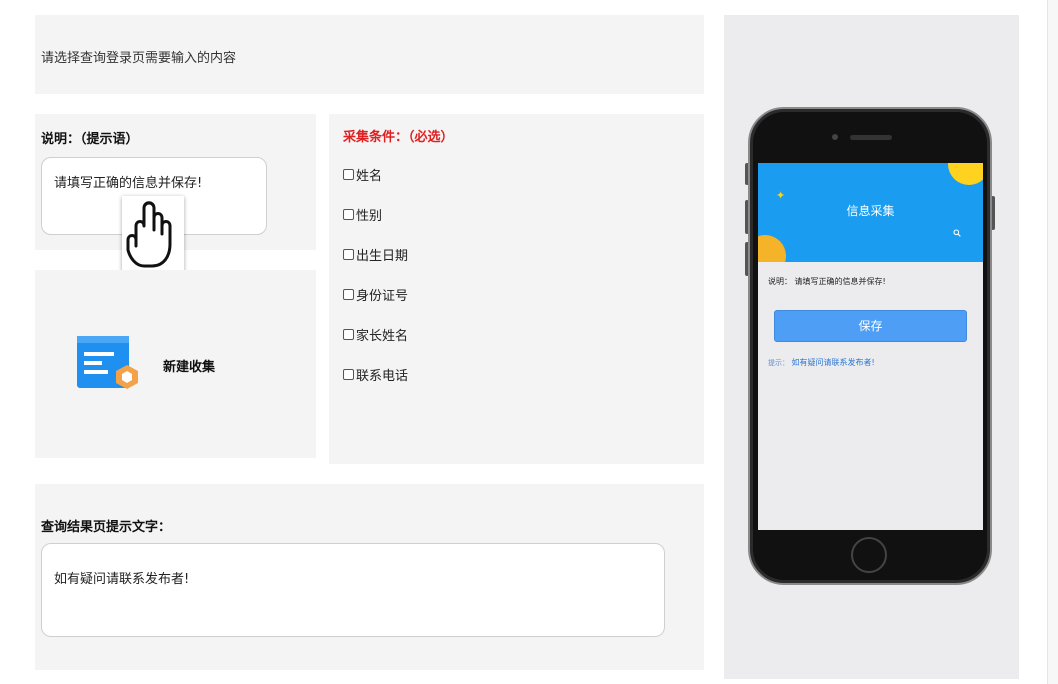 Image resolution: width=1058 pixels, height=684 pixels. Describe the element at coordinates (369, 54) in the screenshot. I see `query-login-panel: 请选择查询登录页需要输入的内容` at that location.